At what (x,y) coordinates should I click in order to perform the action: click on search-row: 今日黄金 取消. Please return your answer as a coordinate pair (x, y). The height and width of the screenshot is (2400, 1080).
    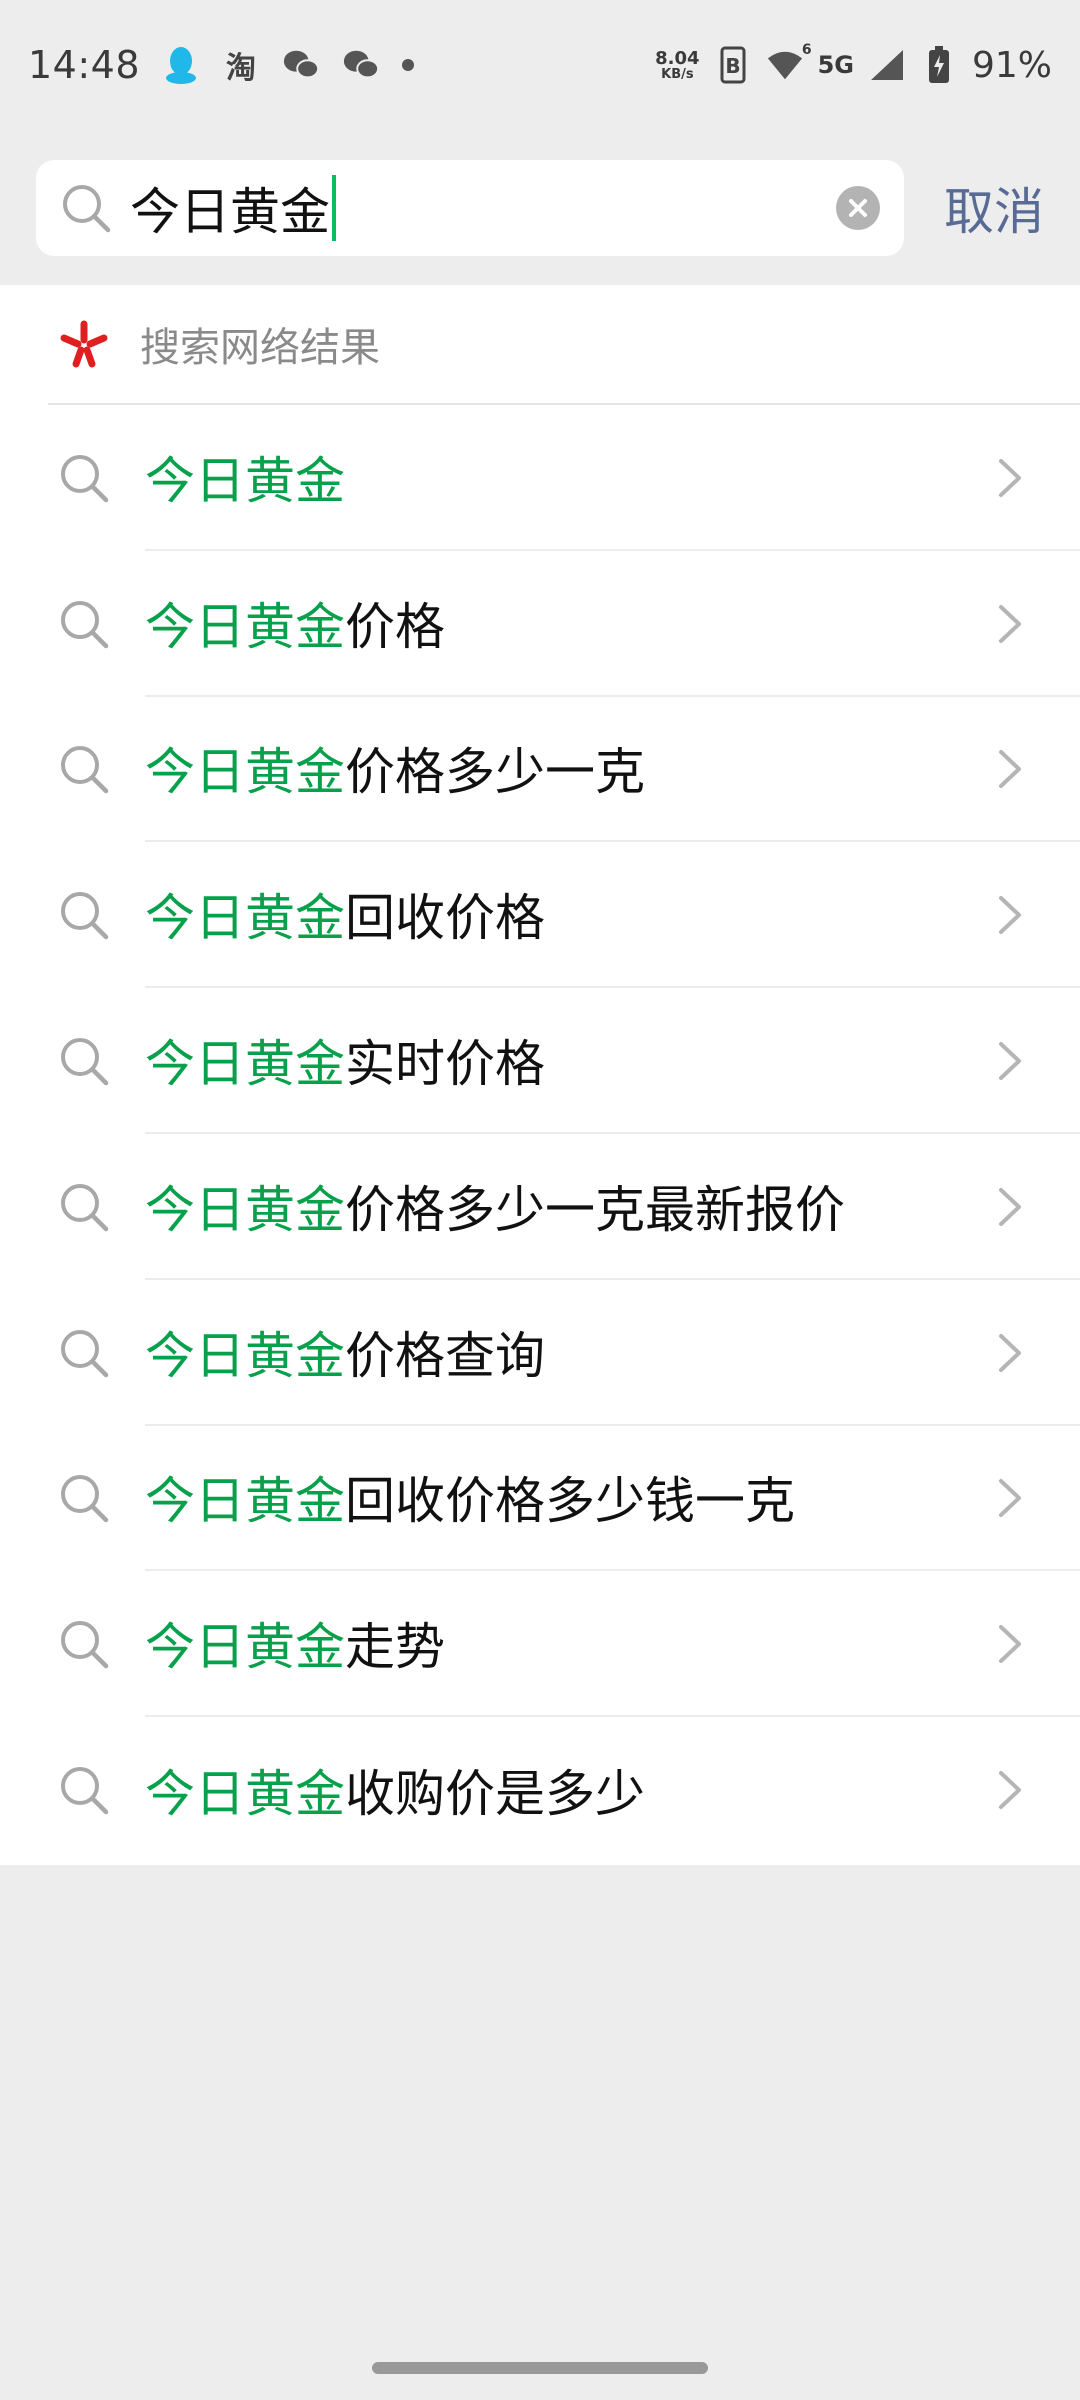
    Looking at the image, I should click on (540, 207).